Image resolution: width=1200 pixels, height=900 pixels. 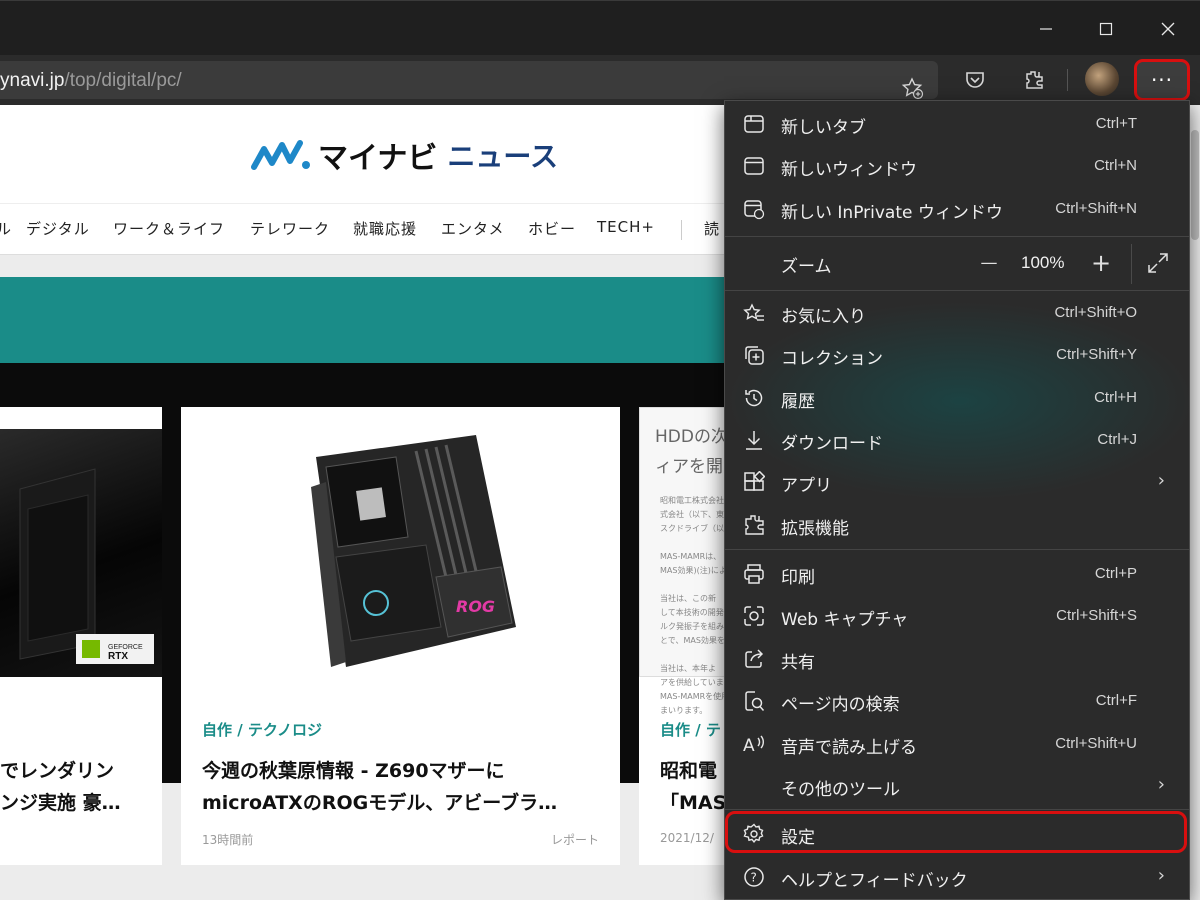 I want to click on menu-item-collections: コレクション Ctrl+Shift+Y, so click(x=957, y=355).